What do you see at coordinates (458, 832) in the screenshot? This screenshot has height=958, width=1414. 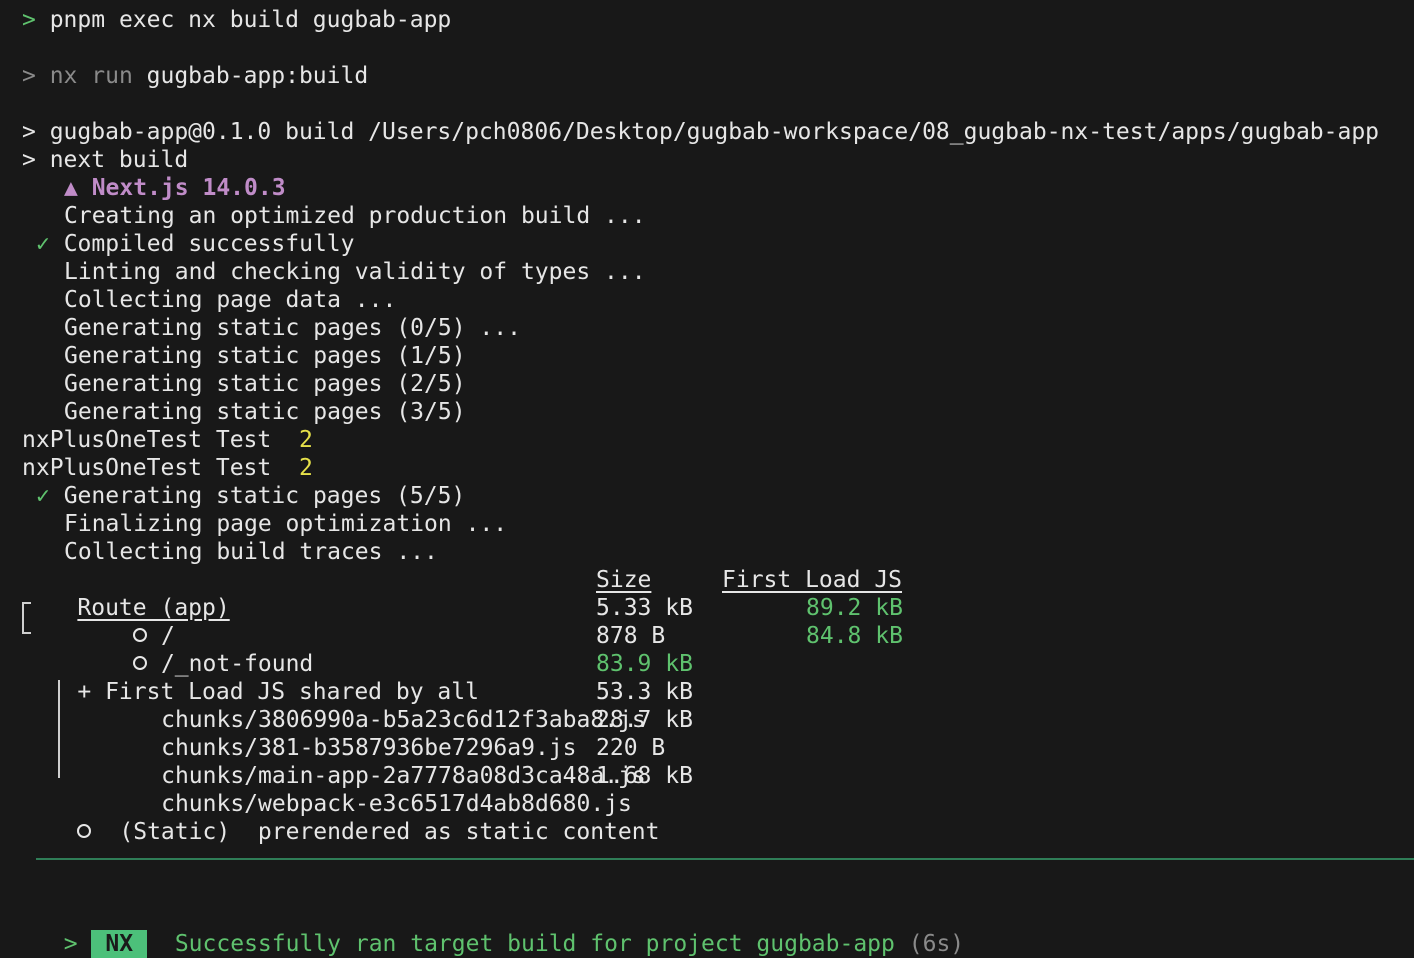 I see `legend-description: prerendered as static content` at bounding box center [458, 832].